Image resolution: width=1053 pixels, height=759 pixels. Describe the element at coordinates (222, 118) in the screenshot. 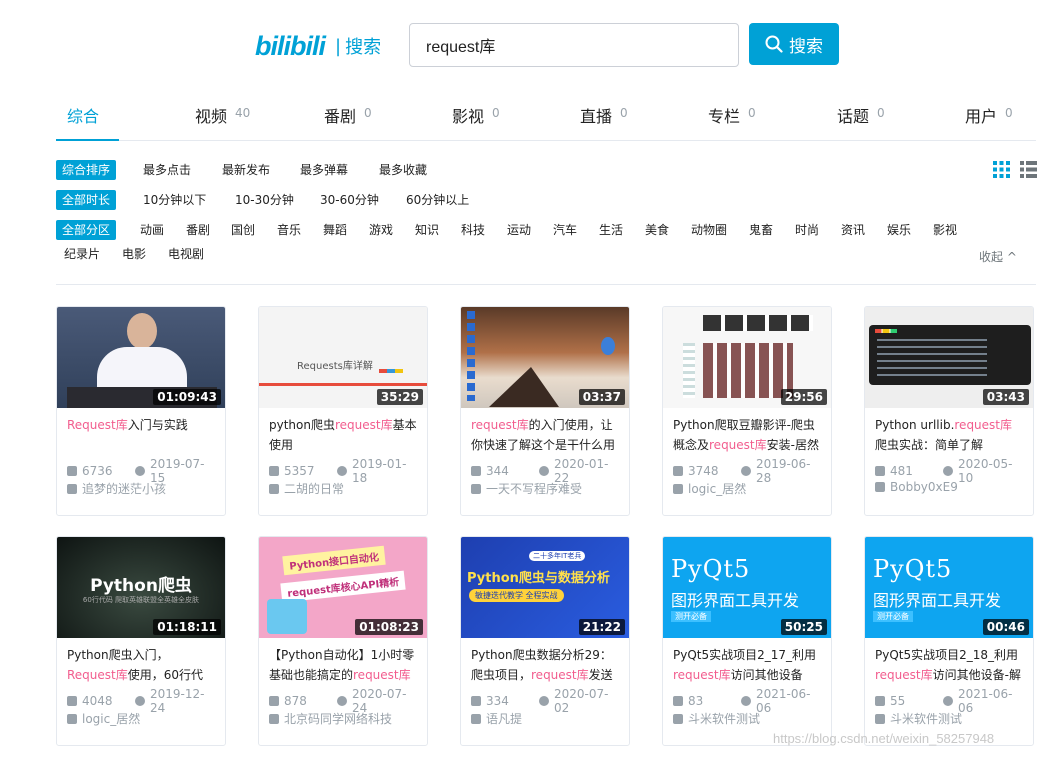

I see `tab-1: 视频 40` at that location.